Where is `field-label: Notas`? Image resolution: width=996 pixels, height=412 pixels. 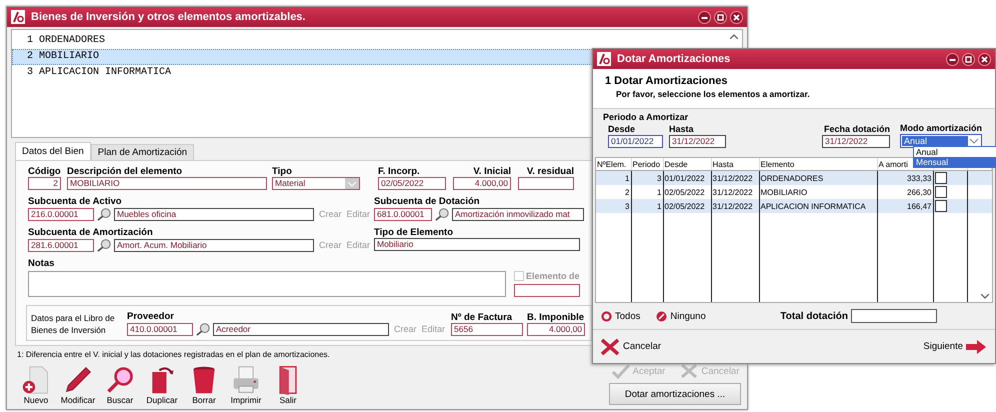 field-label: Notas is located at coordinates (41, 263).